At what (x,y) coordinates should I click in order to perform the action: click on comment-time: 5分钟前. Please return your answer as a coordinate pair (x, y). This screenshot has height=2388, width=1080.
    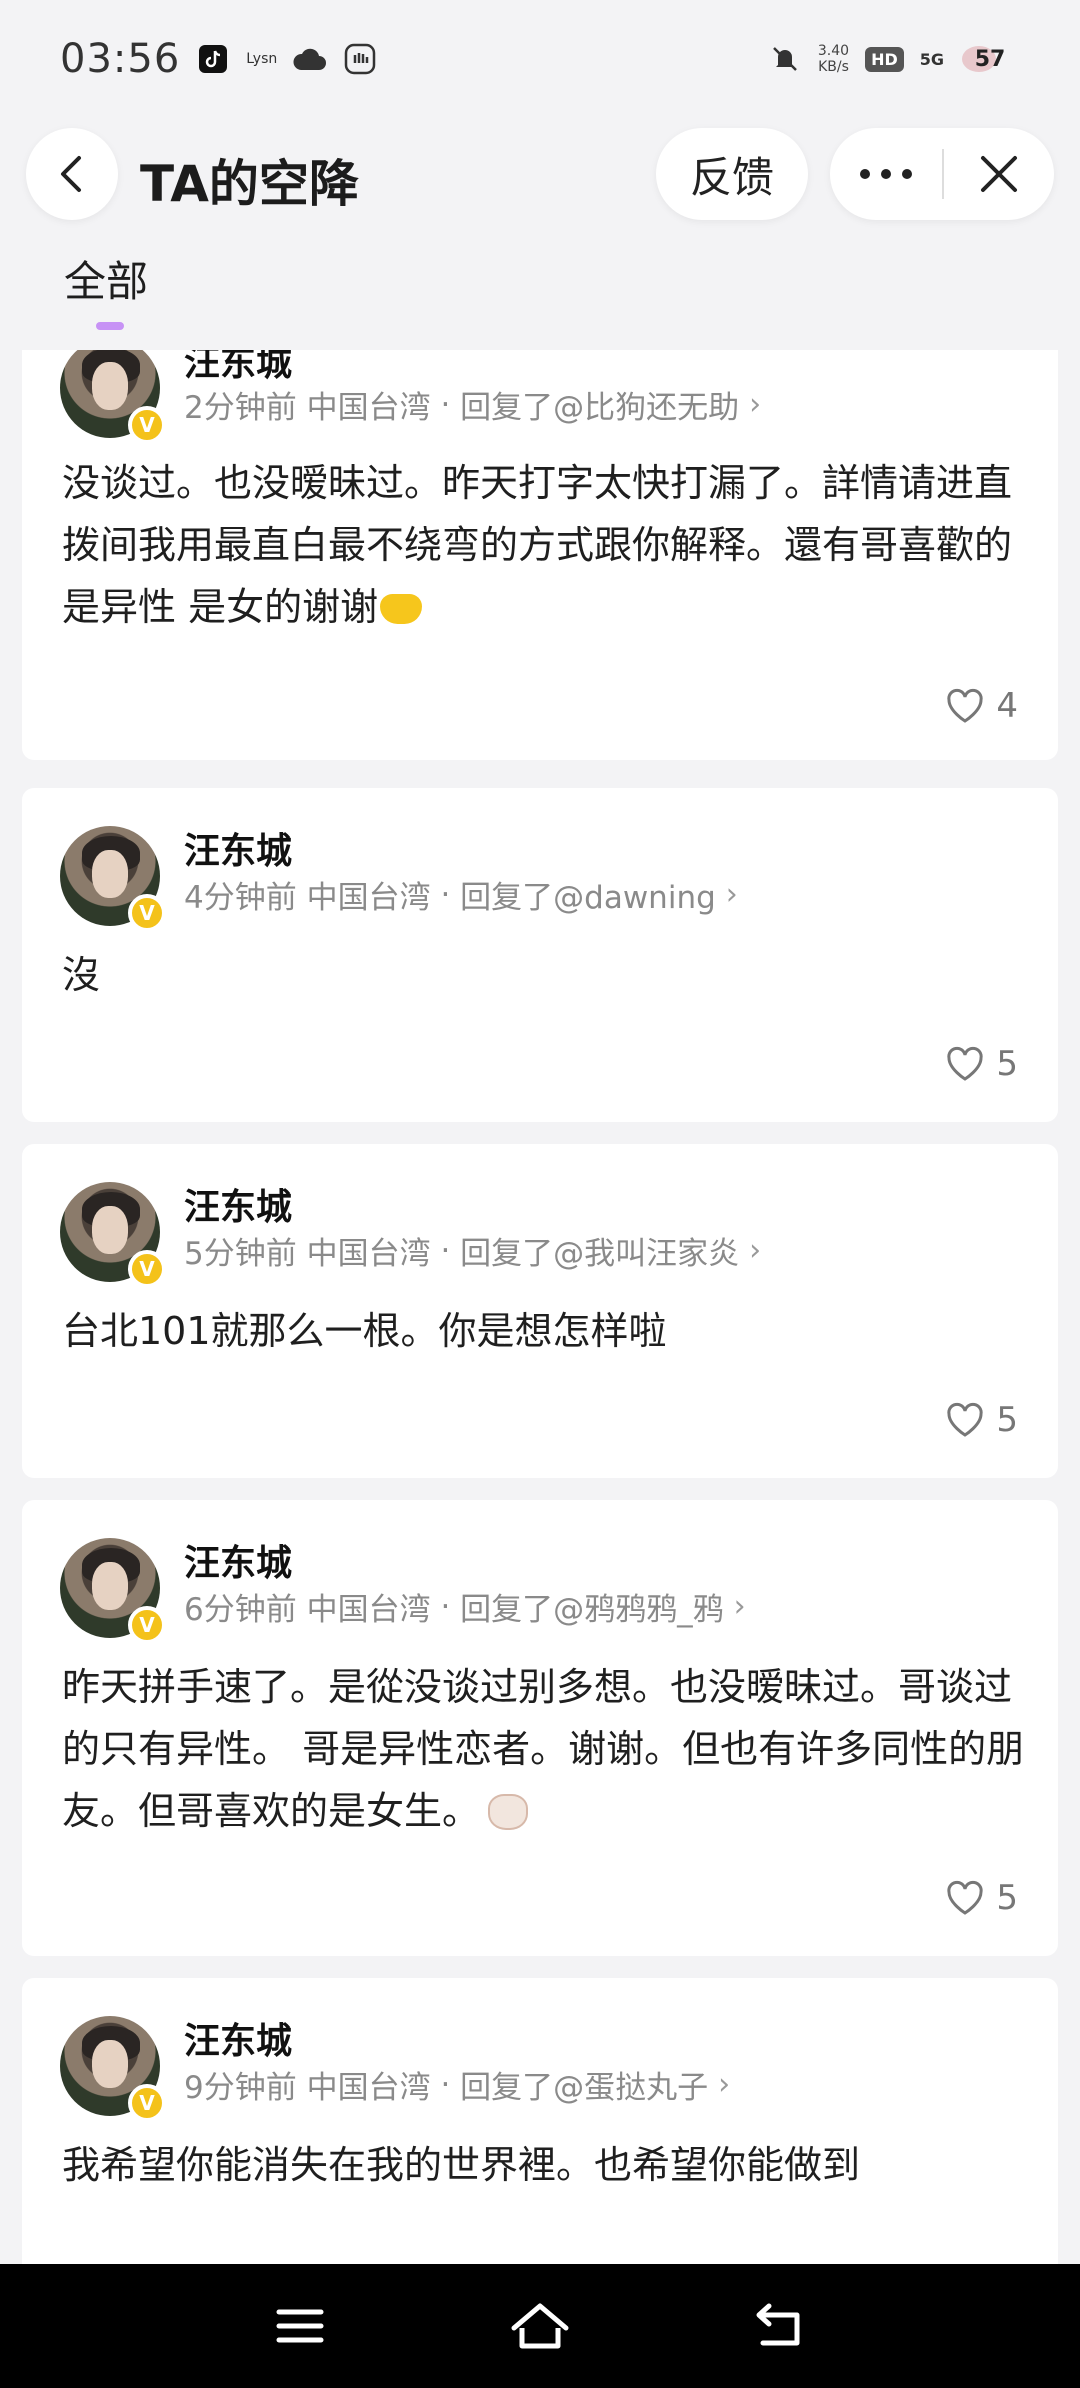
    Looking at the image, I should click on (240, 1254).